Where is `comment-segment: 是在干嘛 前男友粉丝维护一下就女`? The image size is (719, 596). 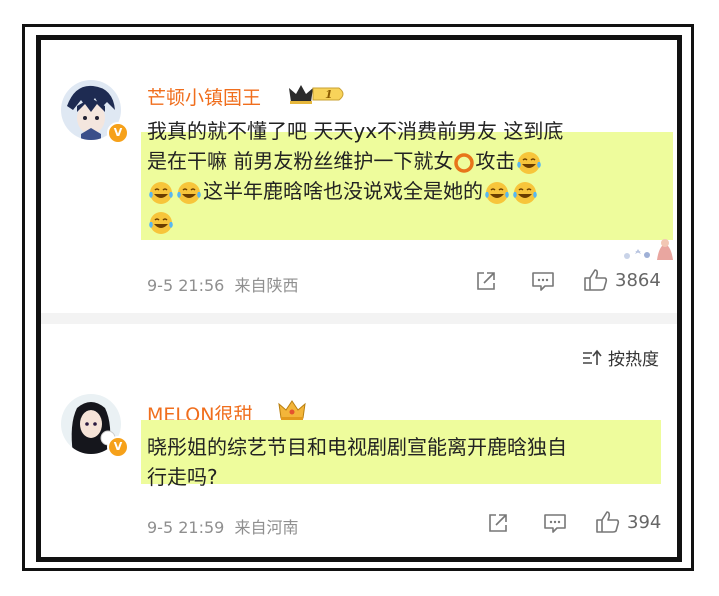 comment-segment: 是在干嘛 前男友粉丝维护一下就女 is located at coordinates (300, 161).